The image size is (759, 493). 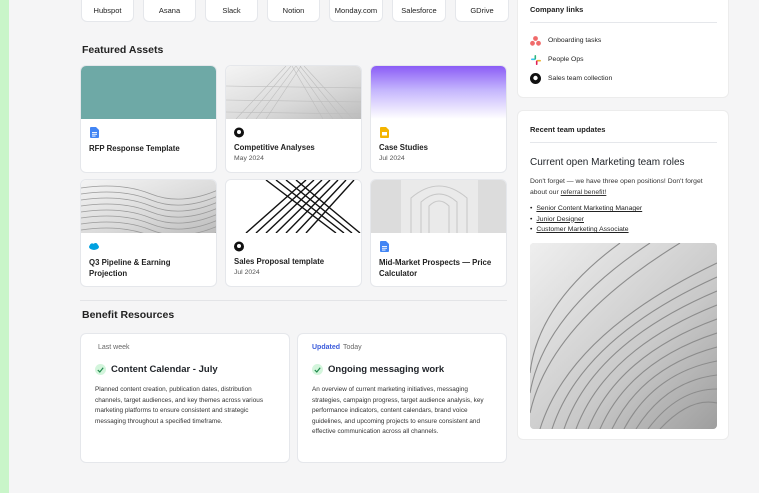 What do you see at coordinates (584, 192) in the screenshot?
I see `referral-benefit-link: referral benefit!` at bounding box center [584, 192].